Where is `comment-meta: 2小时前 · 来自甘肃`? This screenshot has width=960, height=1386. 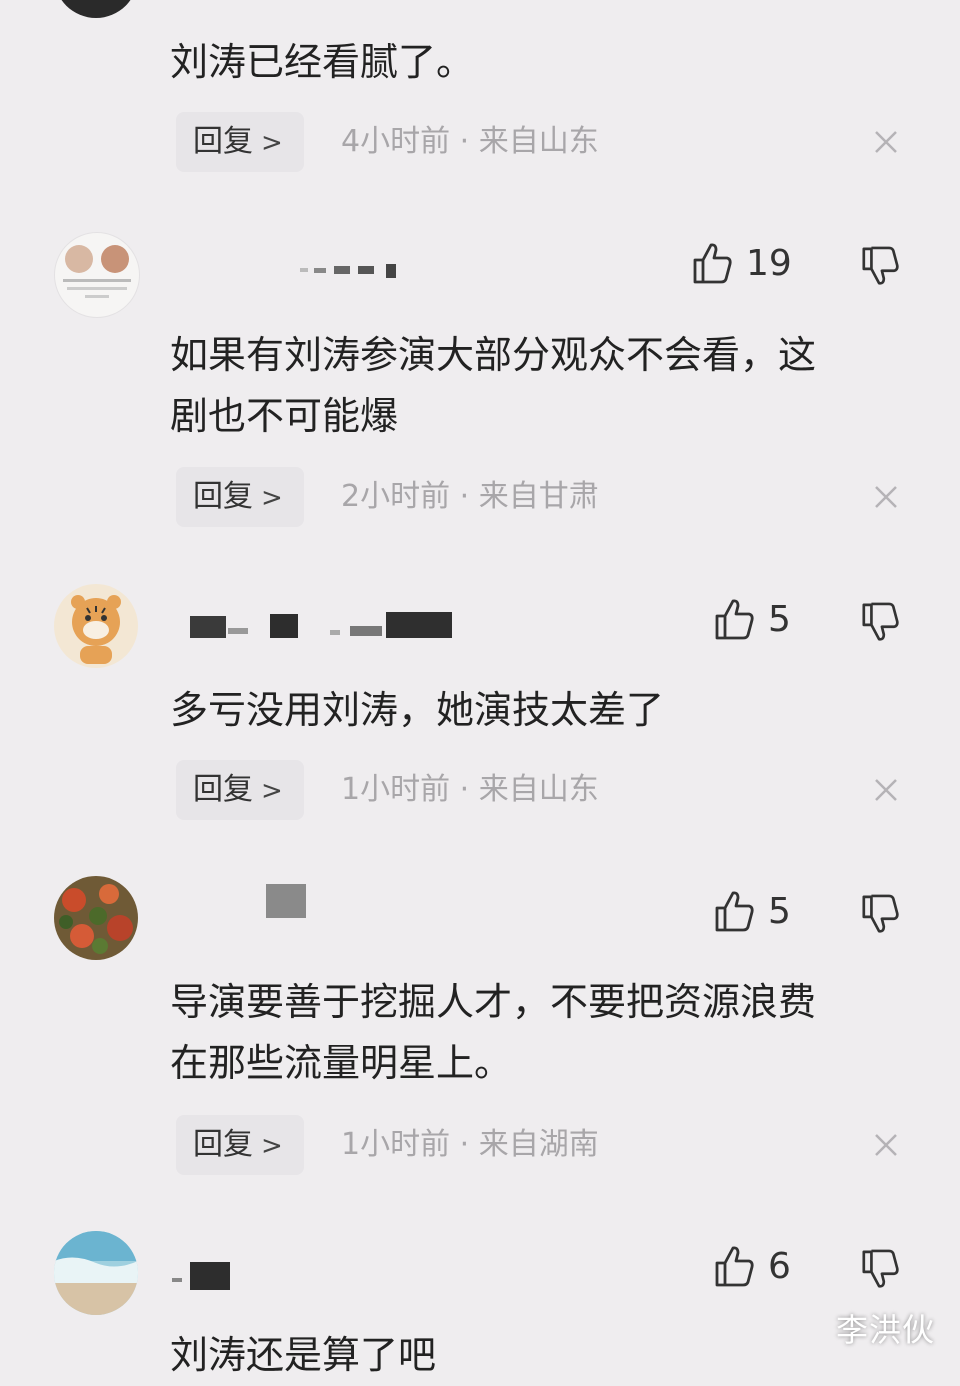 comment-meta: 2小时前 · 来自甘肃 is located at coordinates (470, 496).